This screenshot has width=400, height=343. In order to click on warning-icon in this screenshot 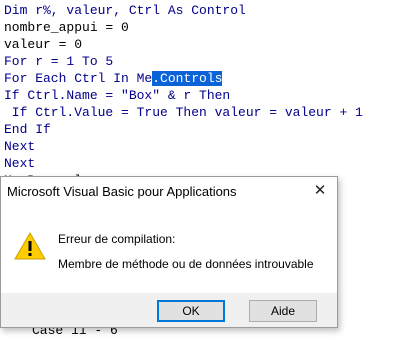, I will do `click(30, 245)`.